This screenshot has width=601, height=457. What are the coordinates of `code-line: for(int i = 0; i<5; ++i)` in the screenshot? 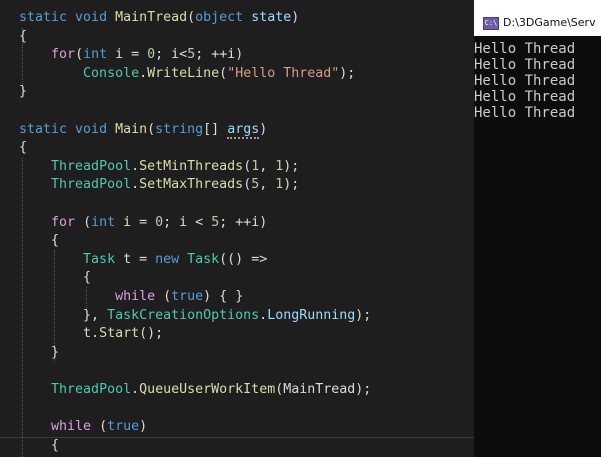 It's located at (131, 54).